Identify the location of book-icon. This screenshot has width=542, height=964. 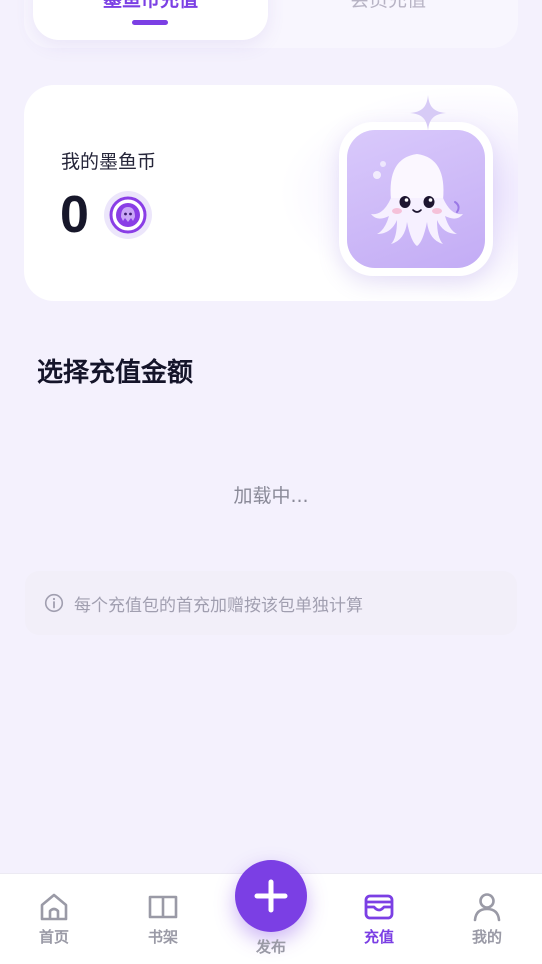
(163, 907).